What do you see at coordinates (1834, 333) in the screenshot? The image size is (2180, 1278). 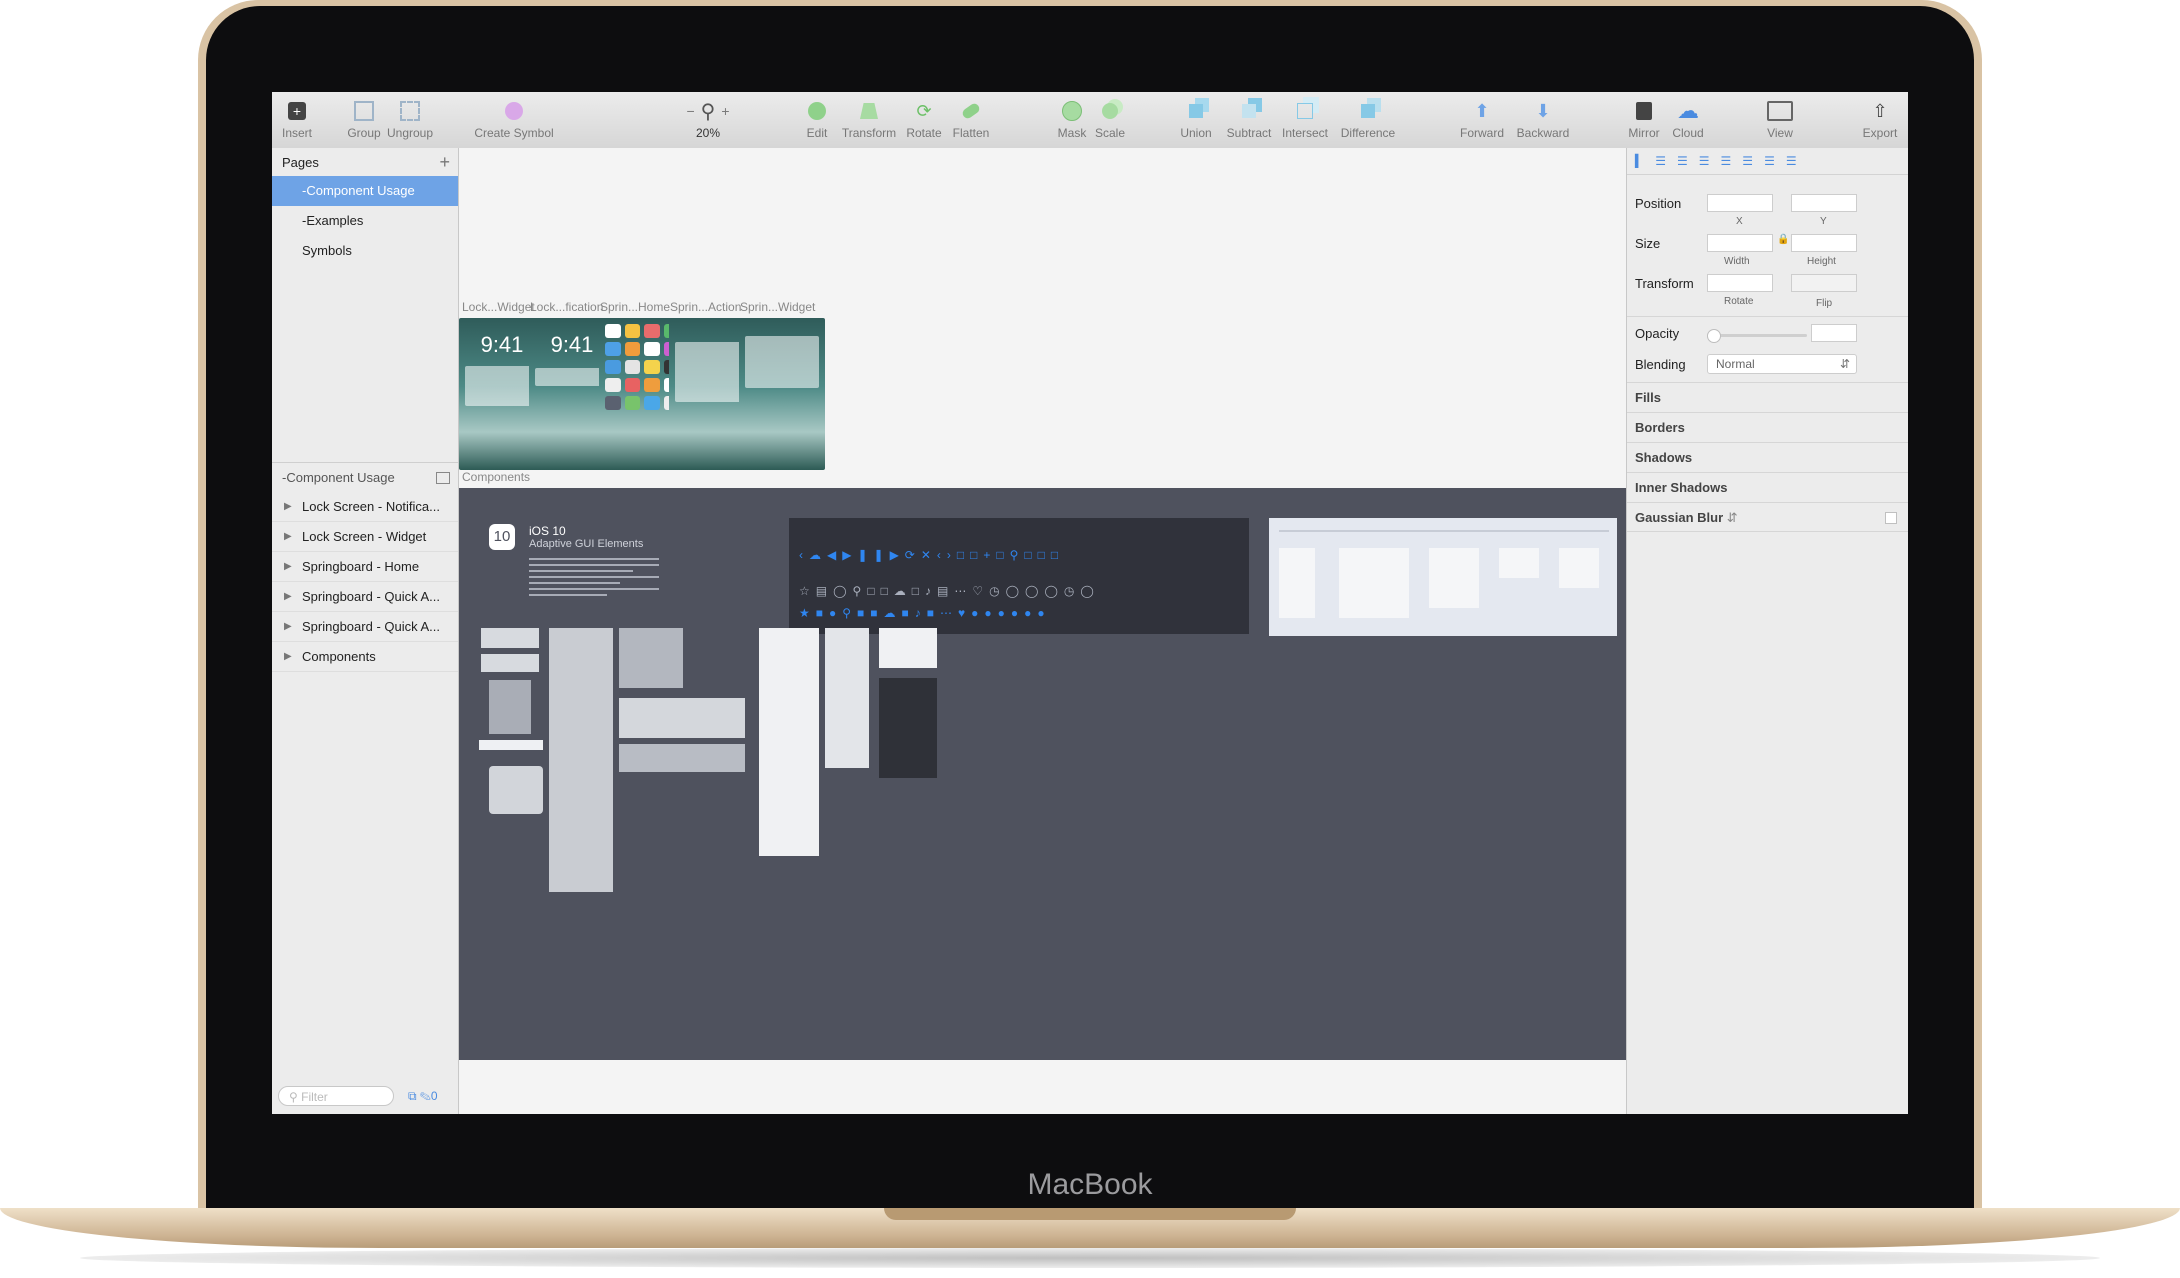 I see `opacity-field` at bounding box center [1834, 333].